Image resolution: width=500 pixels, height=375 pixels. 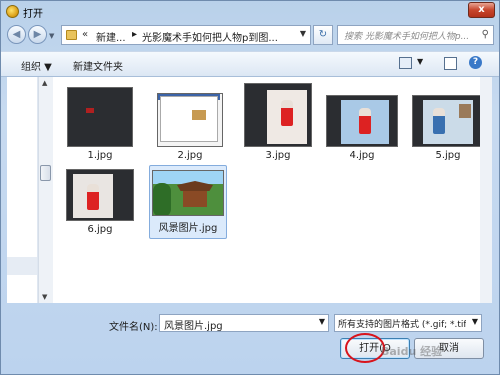 I want to click on new-folder-button: 新建文件夹, so click(x=98, y=65).